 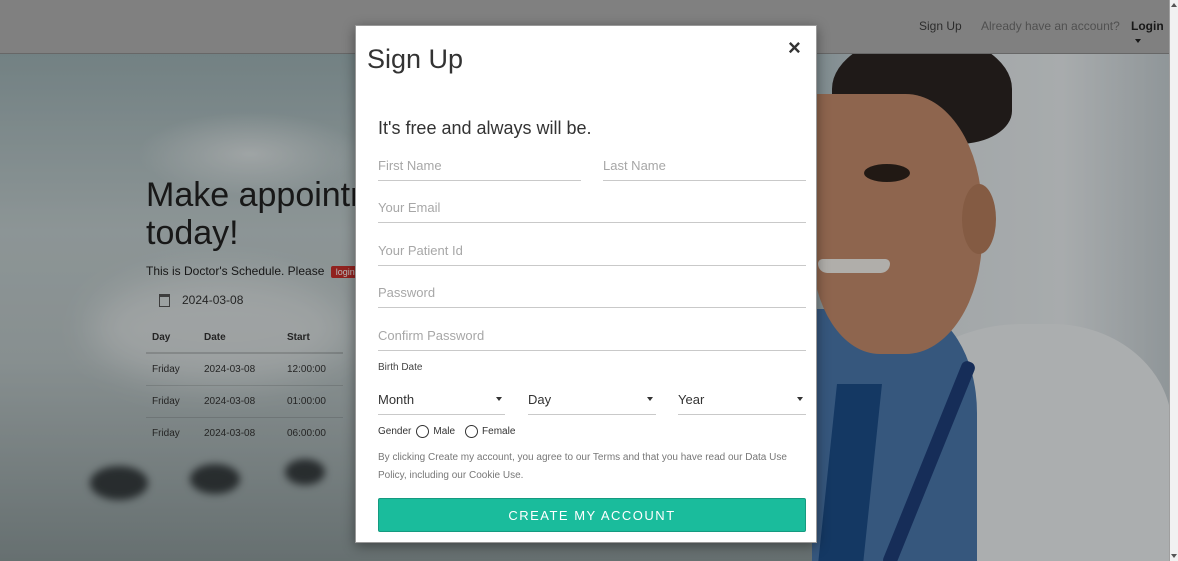 What do you see at coordinates (1174, 5) in the screenshot?
I see `scroll-up-icon` at bounding box center [1174, 5].